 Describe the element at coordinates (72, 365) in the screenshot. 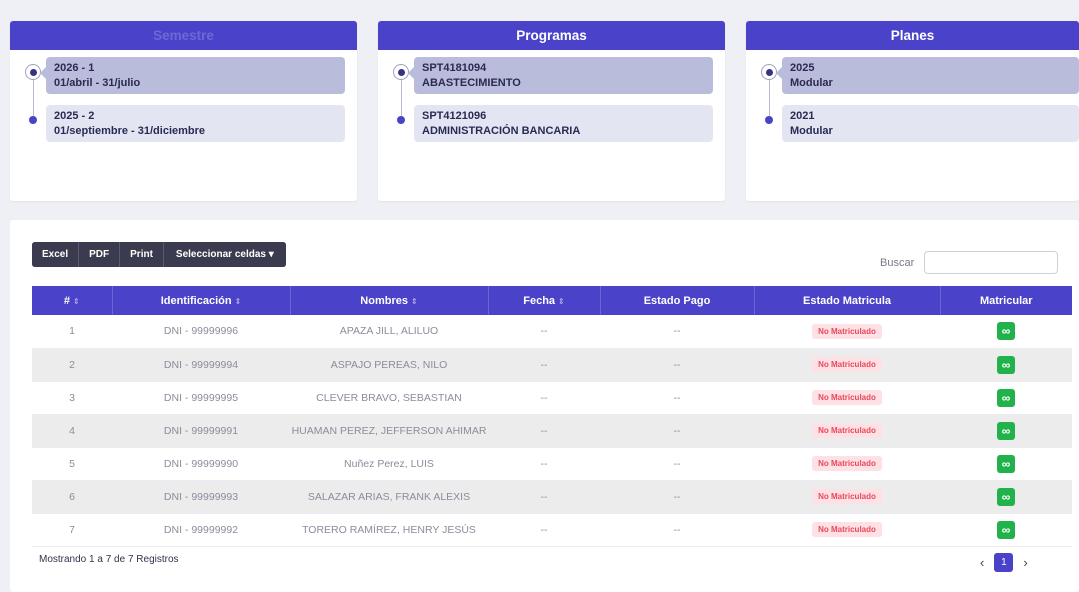

I see `row-number: 2` at that location.